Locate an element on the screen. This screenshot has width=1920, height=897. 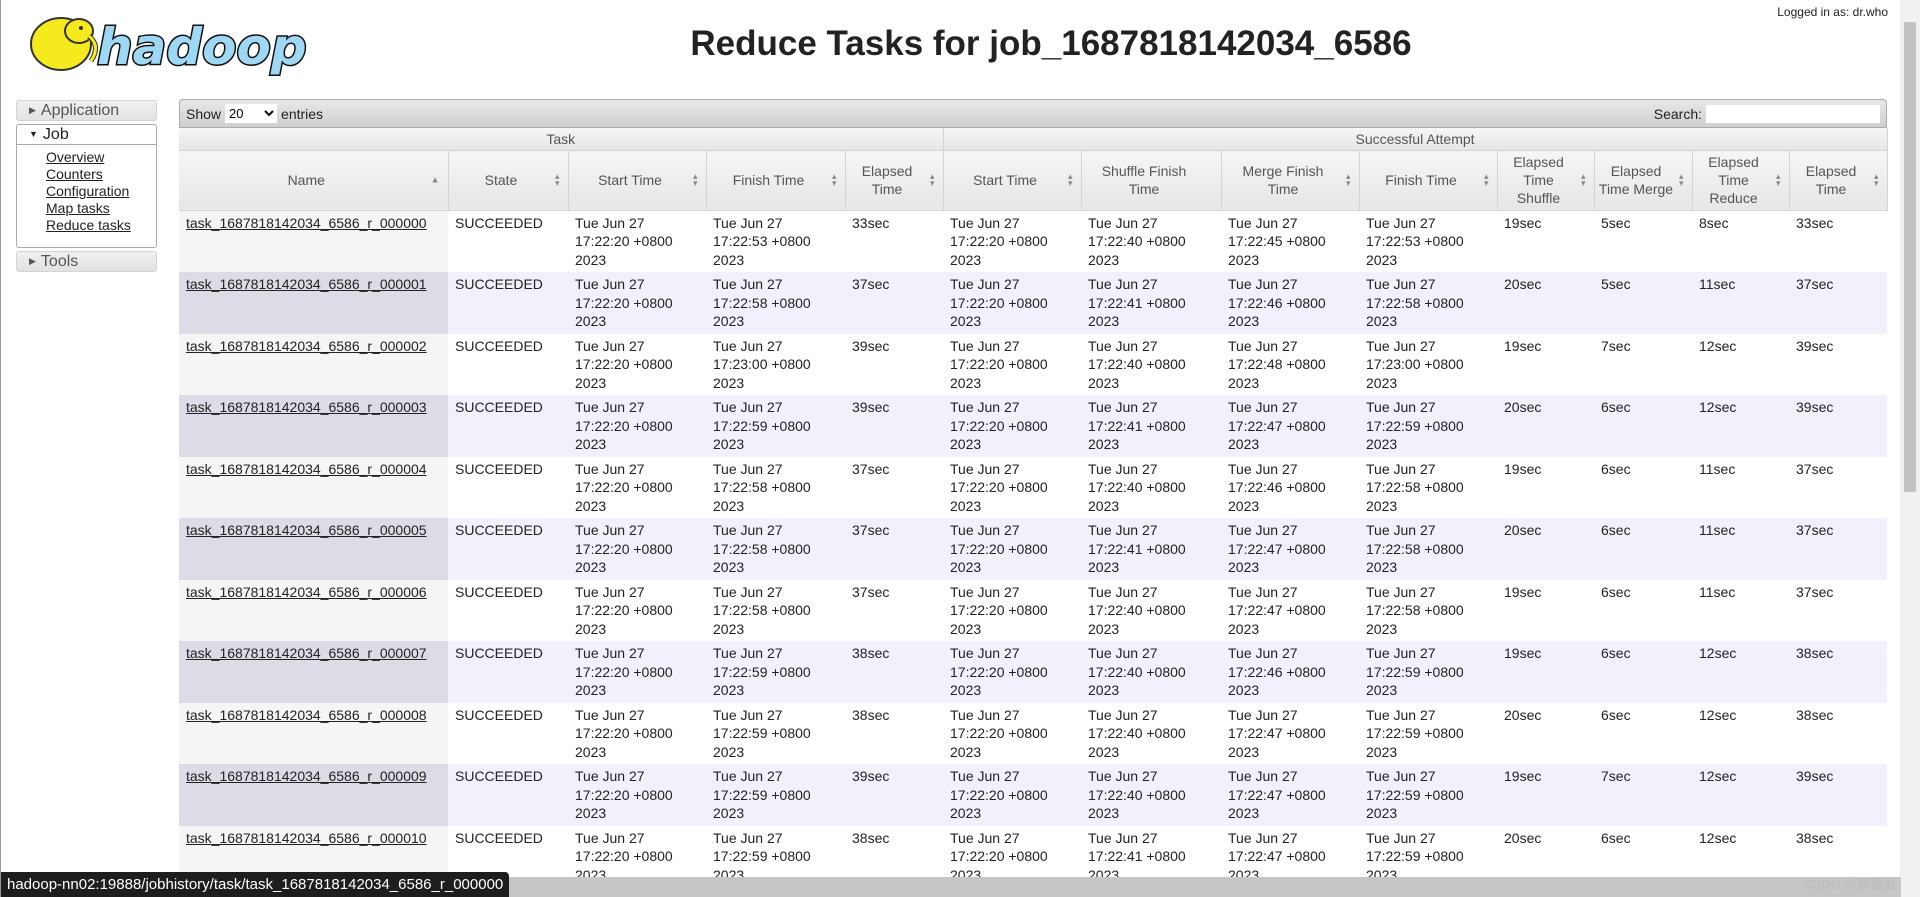
triangle-right-icon: ▶ is located at coordinates (32, 261).